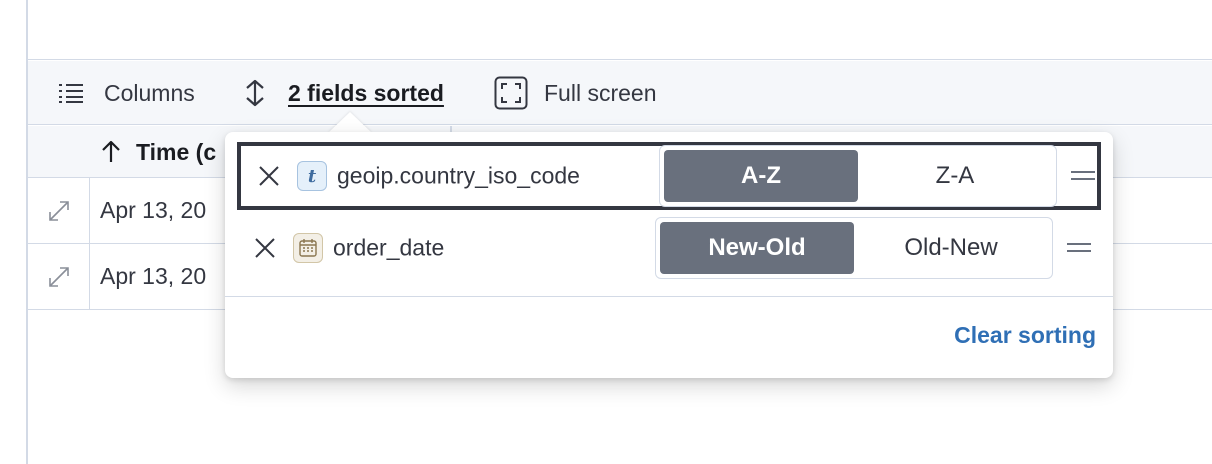 Image resolution: width=1212 pixels, height=464 pixels. I want to click on sort-ascending-icon, so click(111, 151).